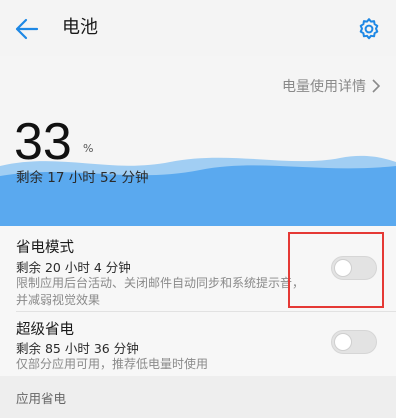 This screenshot has height=418, width=396. What do you see at coordinates (77, 348) in the screenshot?
I see `ultra-saving-remaining: 剩余 85 小时 36 分钟` at bounding box center [77, 348].